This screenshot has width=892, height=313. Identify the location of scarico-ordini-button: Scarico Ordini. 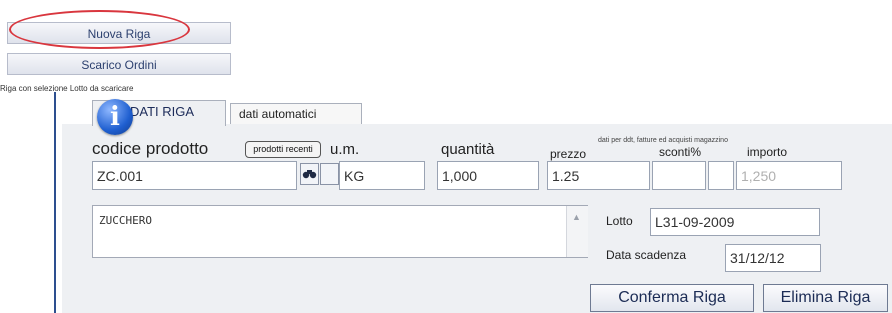
(119, 64).